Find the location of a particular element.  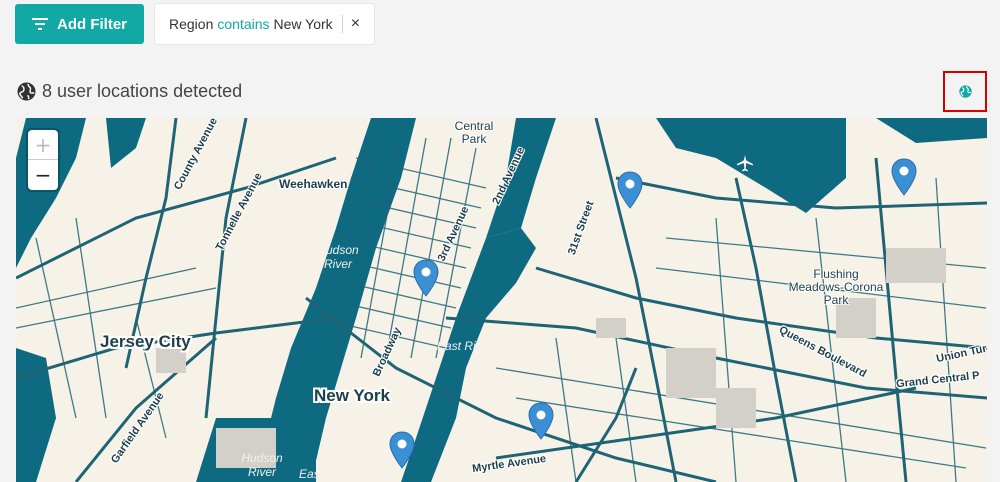

globe-view-button is located at coordinates (965, 91).